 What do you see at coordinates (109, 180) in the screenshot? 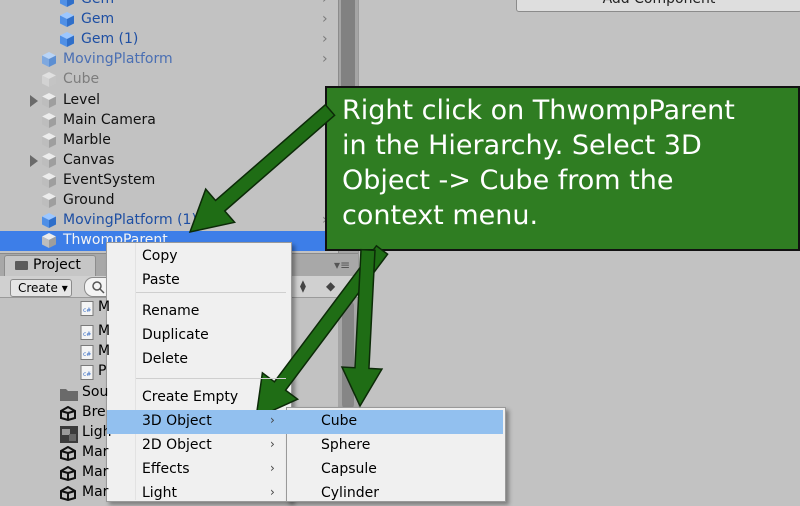
I see `hierarchy-item-label: EventSystem` at bounding box center [109, 180].